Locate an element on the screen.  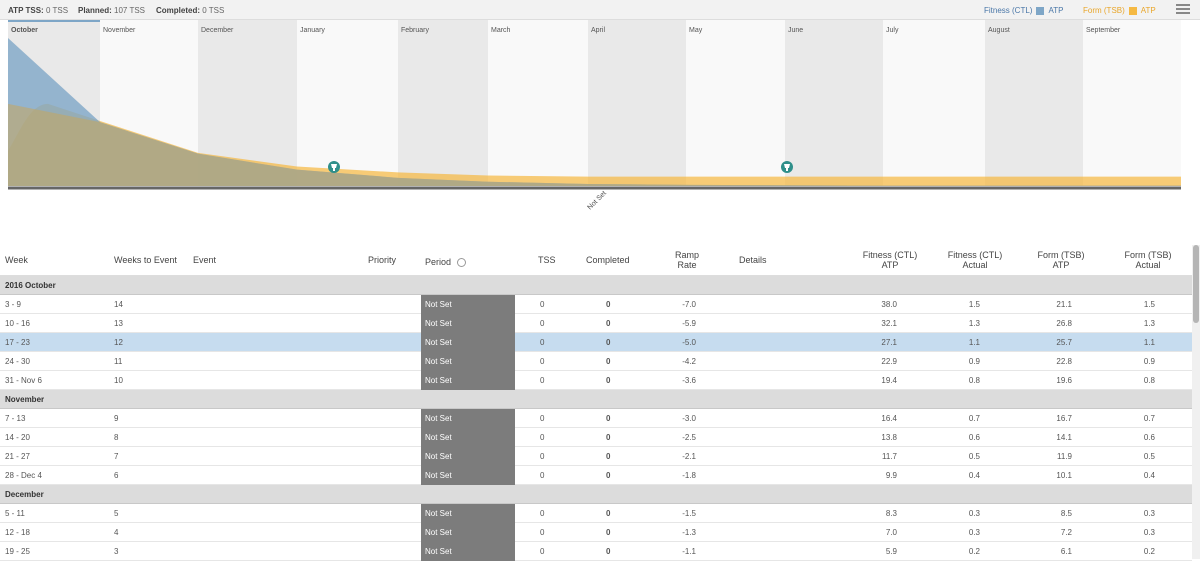
header-completed: Completed is located at coordinates (608, 260).